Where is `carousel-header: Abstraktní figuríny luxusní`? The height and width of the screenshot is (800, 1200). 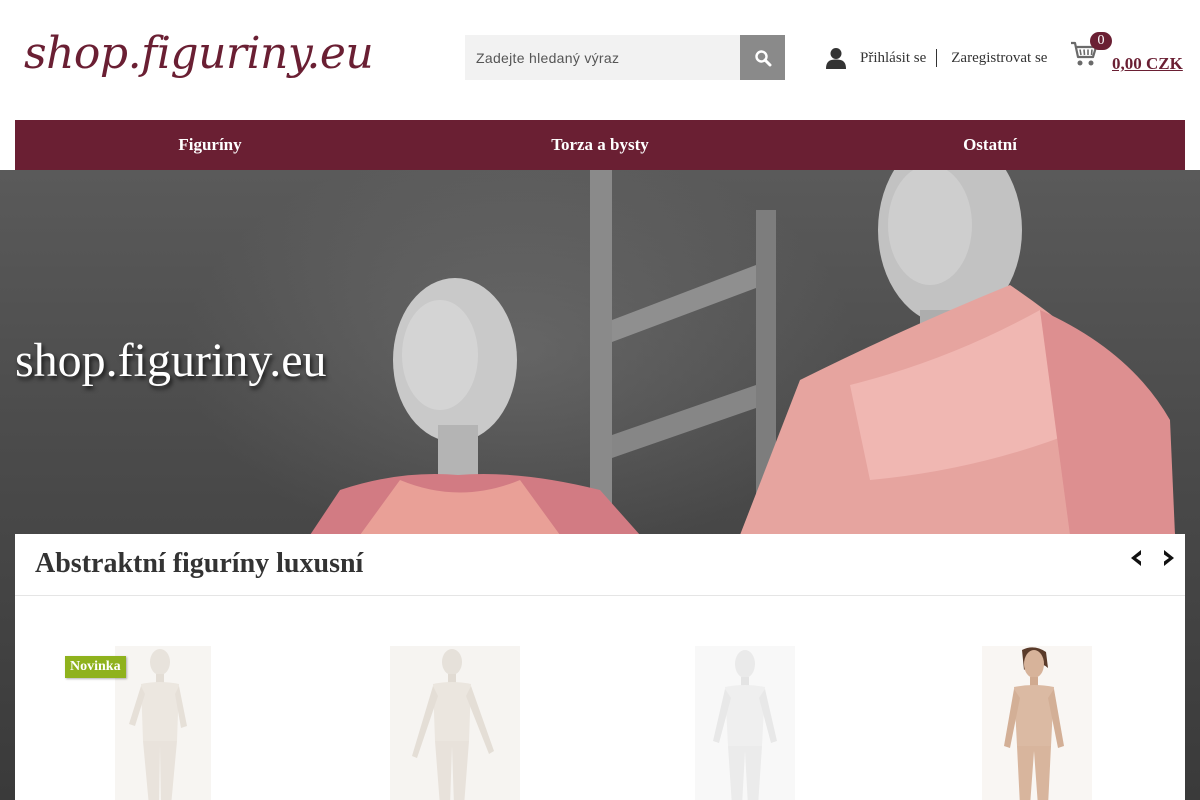 carousel-header: Abstraktní figuríny luxusní is located at coordinates (600, 565).